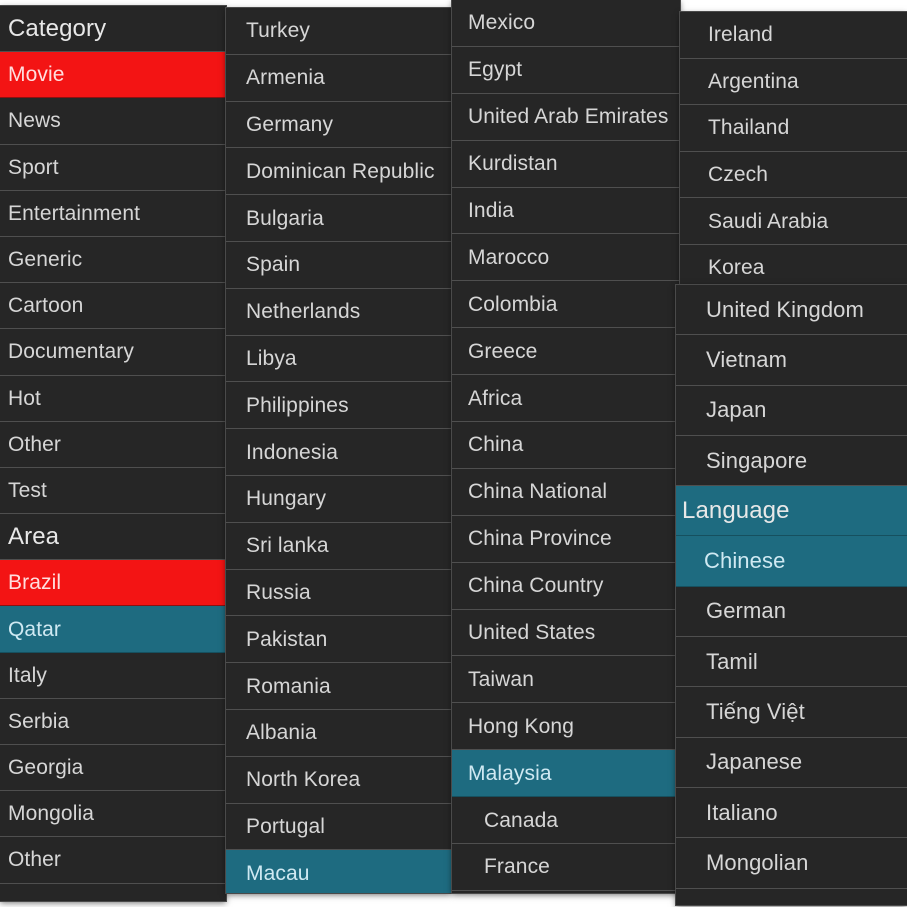 This screenshot has width=907, height=907. I want to click on list-item-label: Spain, so click(273, 265).